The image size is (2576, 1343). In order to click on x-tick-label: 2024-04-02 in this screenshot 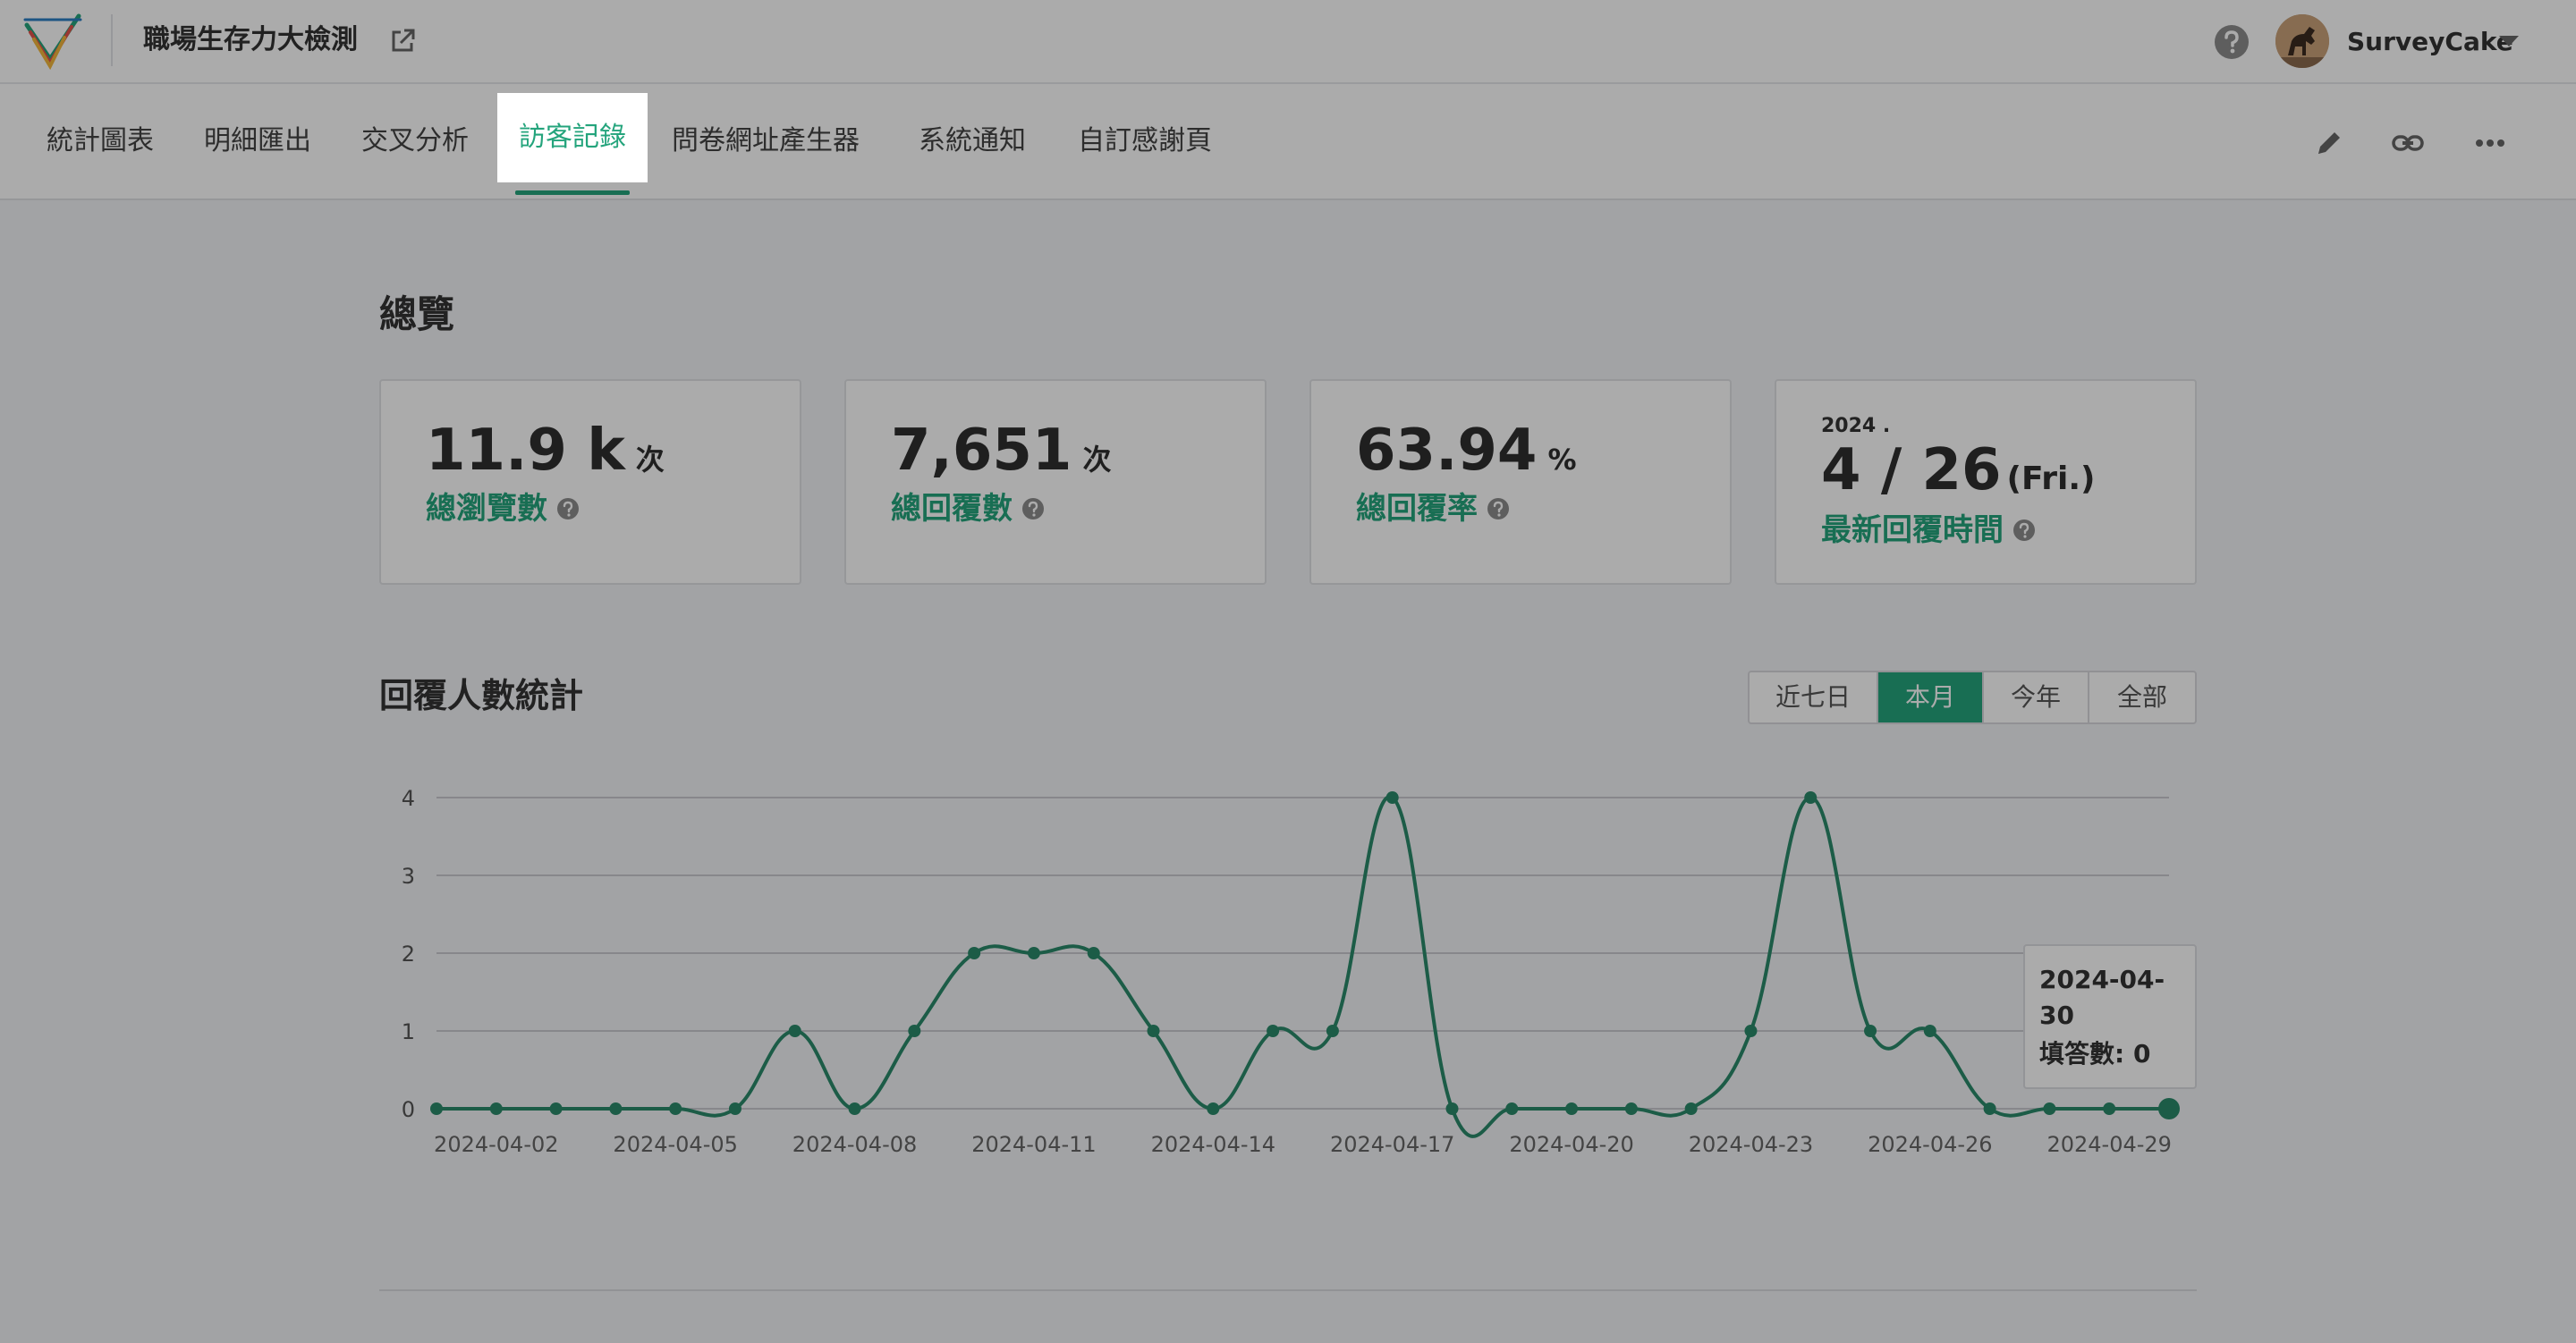, I will do `click(496, 1145)`.